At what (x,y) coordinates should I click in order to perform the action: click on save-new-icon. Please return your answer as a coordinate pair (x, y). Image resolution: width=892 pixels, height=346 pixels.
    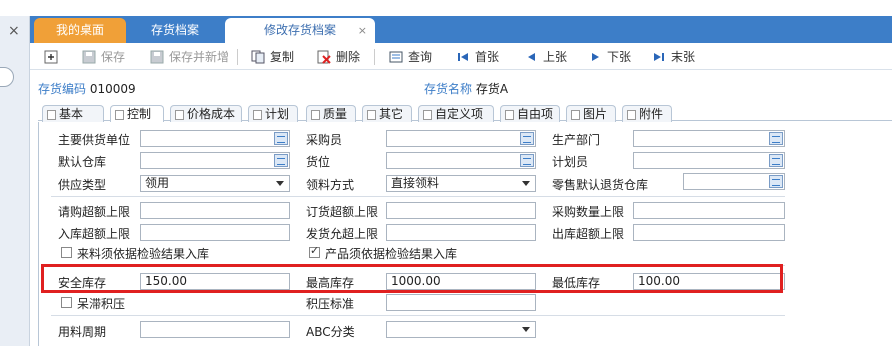
    Looking at the image, I should click on (157, 57).